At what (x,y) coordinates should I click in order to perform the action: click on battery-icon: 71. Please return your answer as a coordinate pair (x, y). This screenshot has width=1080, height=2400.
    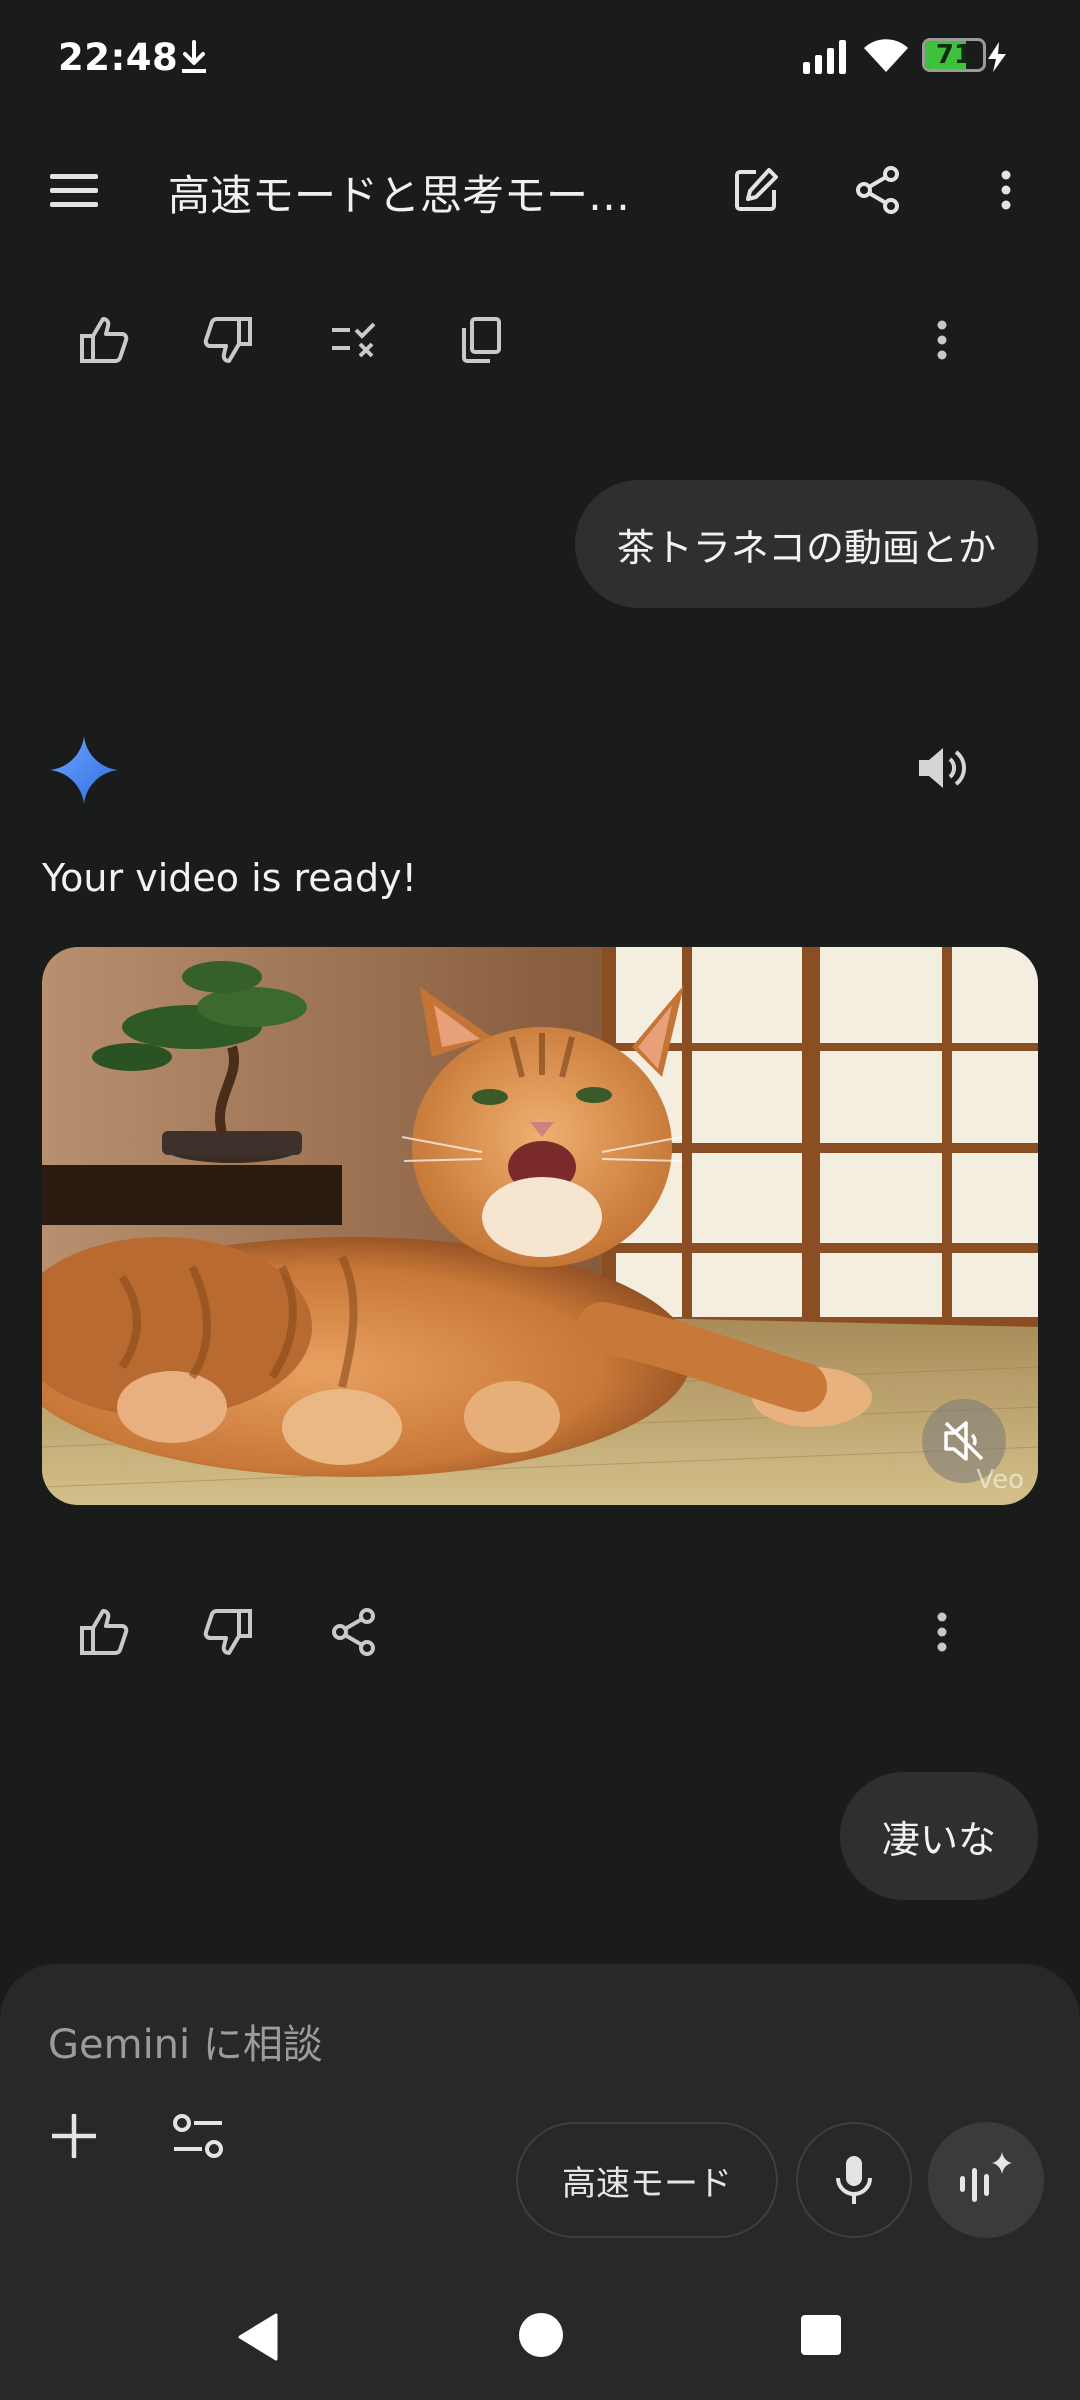
    Looking at the image, I should click on (954, 55).